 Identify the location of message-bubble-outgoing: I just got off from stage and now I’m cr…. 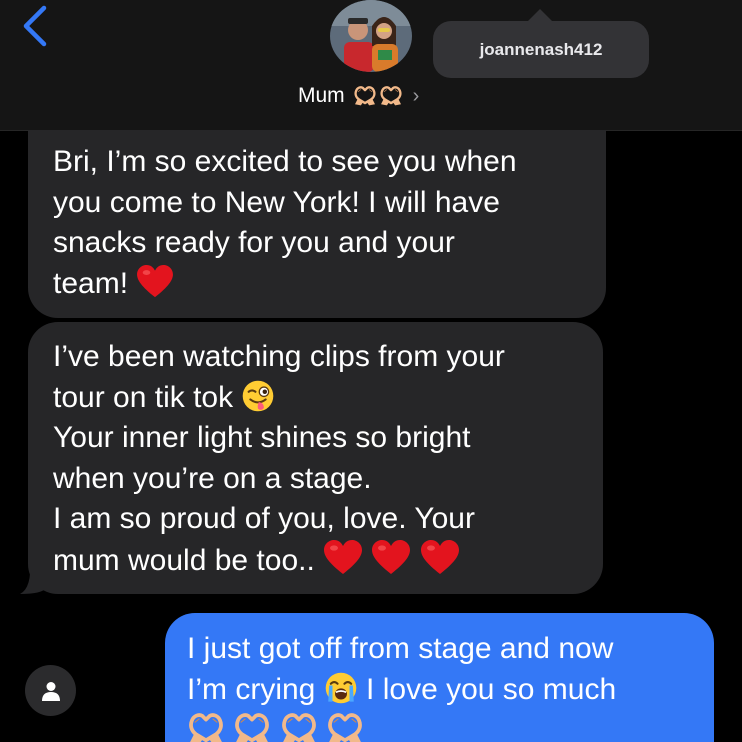
(439, 677).